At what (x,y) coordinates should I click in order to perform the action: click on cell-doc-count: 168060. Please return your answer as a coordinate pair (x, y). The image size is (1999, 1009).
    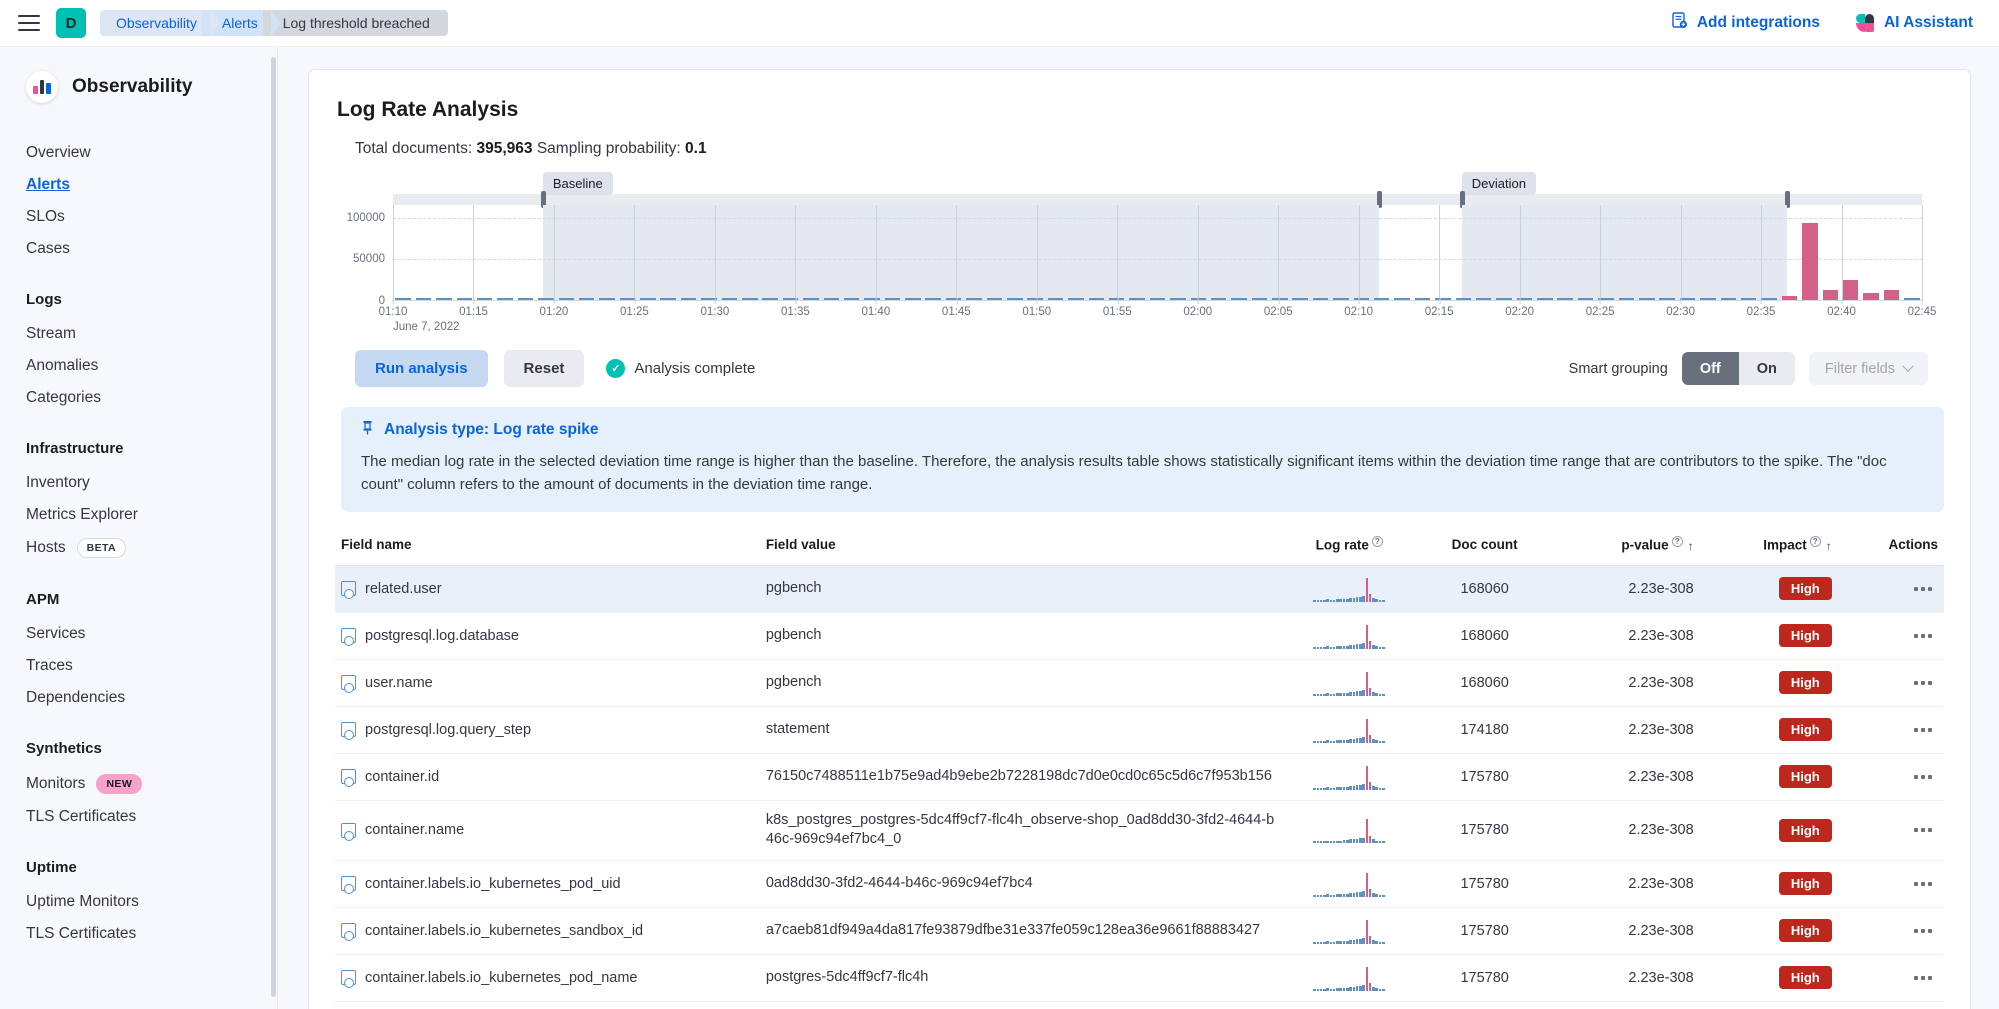
    Looking at the image, I should click on (1485, 683).